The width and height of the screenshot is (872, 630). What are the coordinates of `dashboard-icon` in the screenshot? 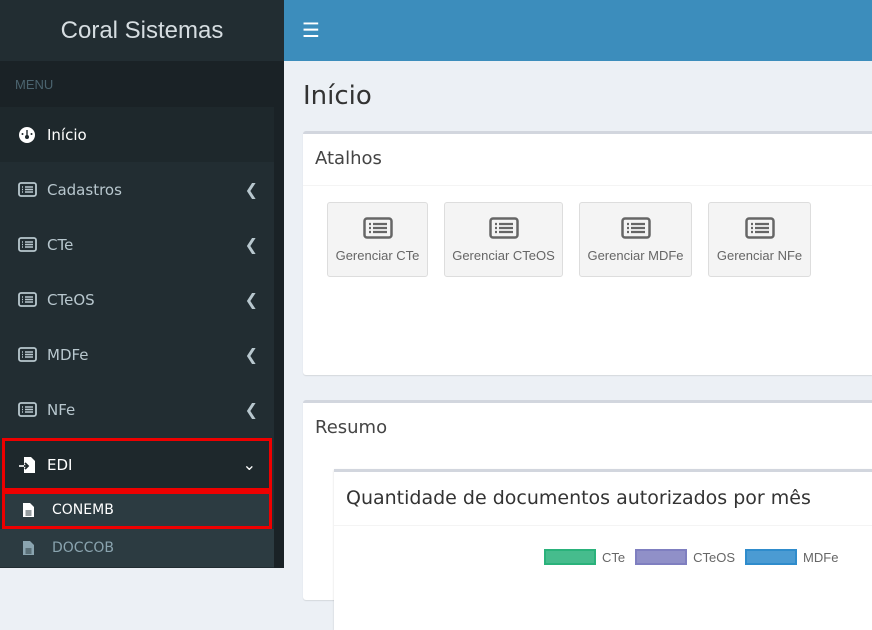 It's located at (28, 135).